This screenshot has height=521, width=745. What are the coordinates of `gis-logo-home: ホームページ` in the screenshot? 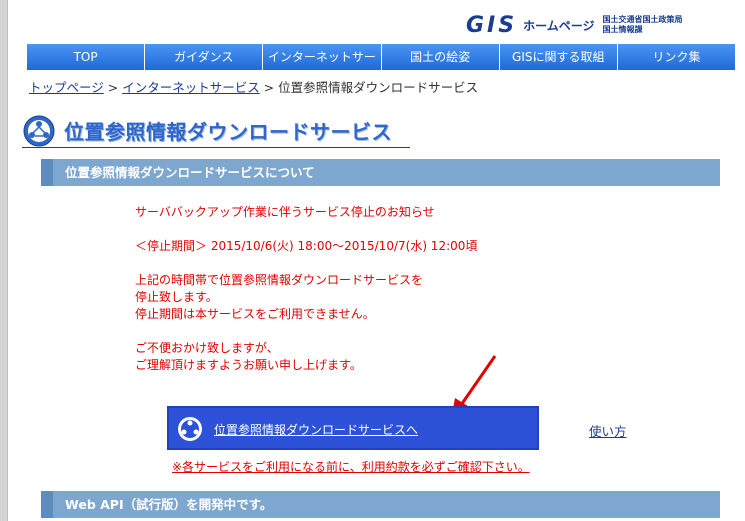 It's located at (559, 25).